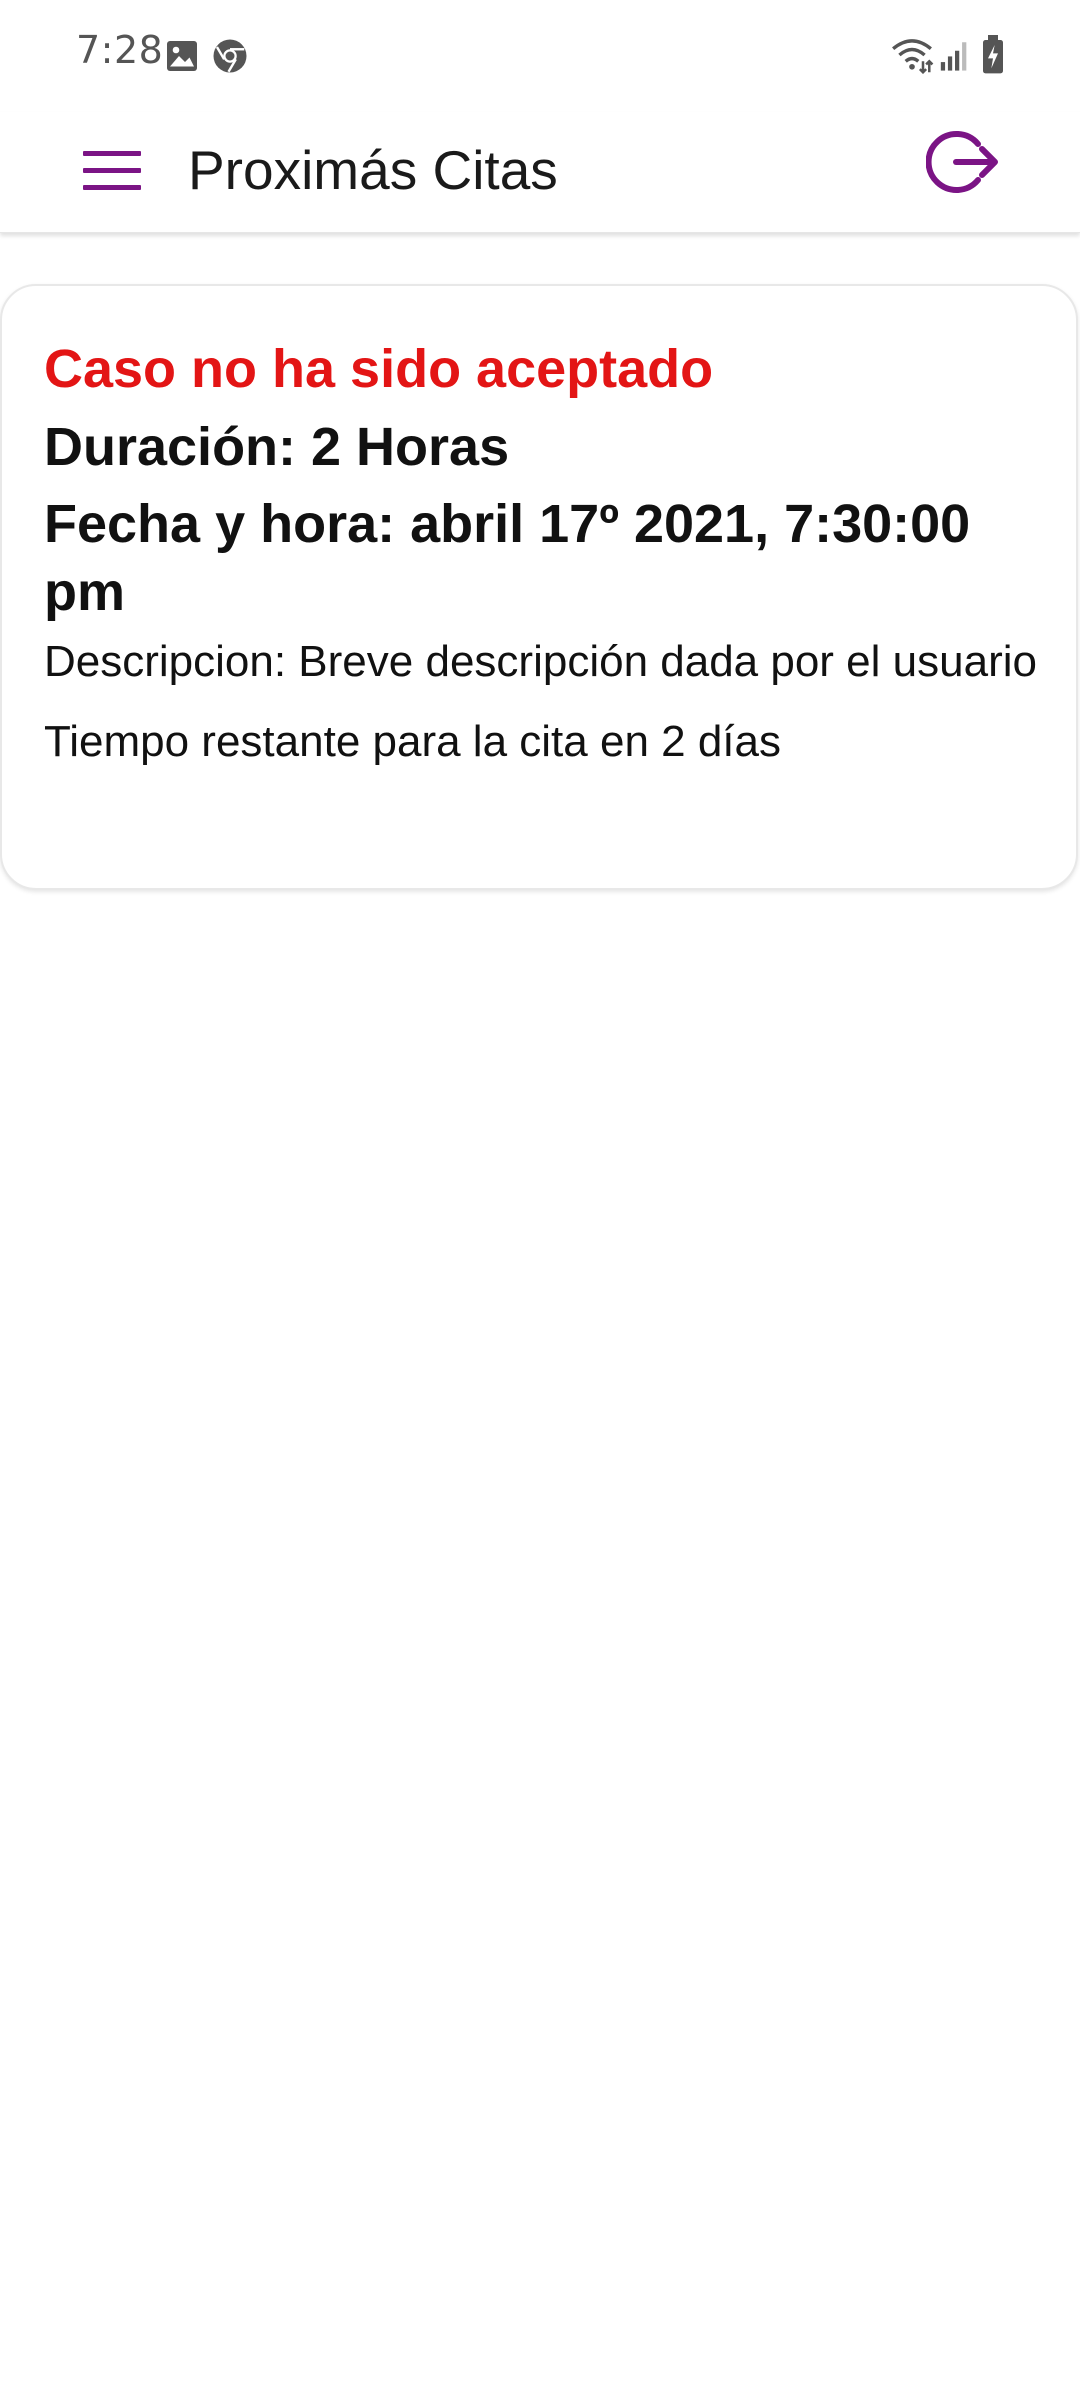 The width and height of the screenshot is (1080, 2400). I want to click on status-bar: 7:28, so click(540, 56).